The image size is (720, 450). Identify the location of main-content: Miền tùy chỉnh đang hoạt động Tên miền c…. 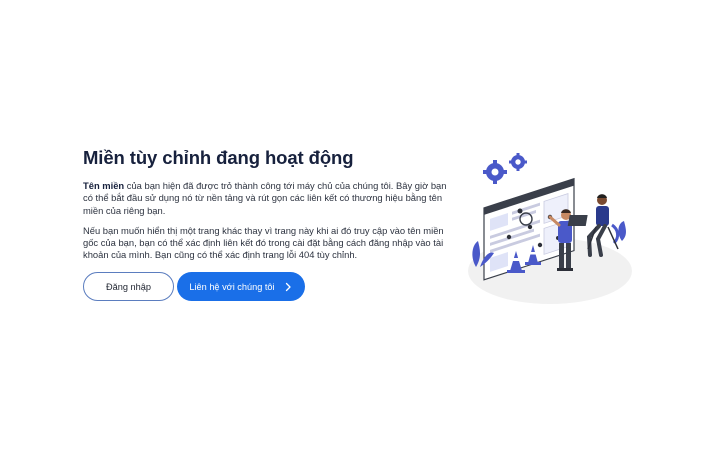
(268, 204).